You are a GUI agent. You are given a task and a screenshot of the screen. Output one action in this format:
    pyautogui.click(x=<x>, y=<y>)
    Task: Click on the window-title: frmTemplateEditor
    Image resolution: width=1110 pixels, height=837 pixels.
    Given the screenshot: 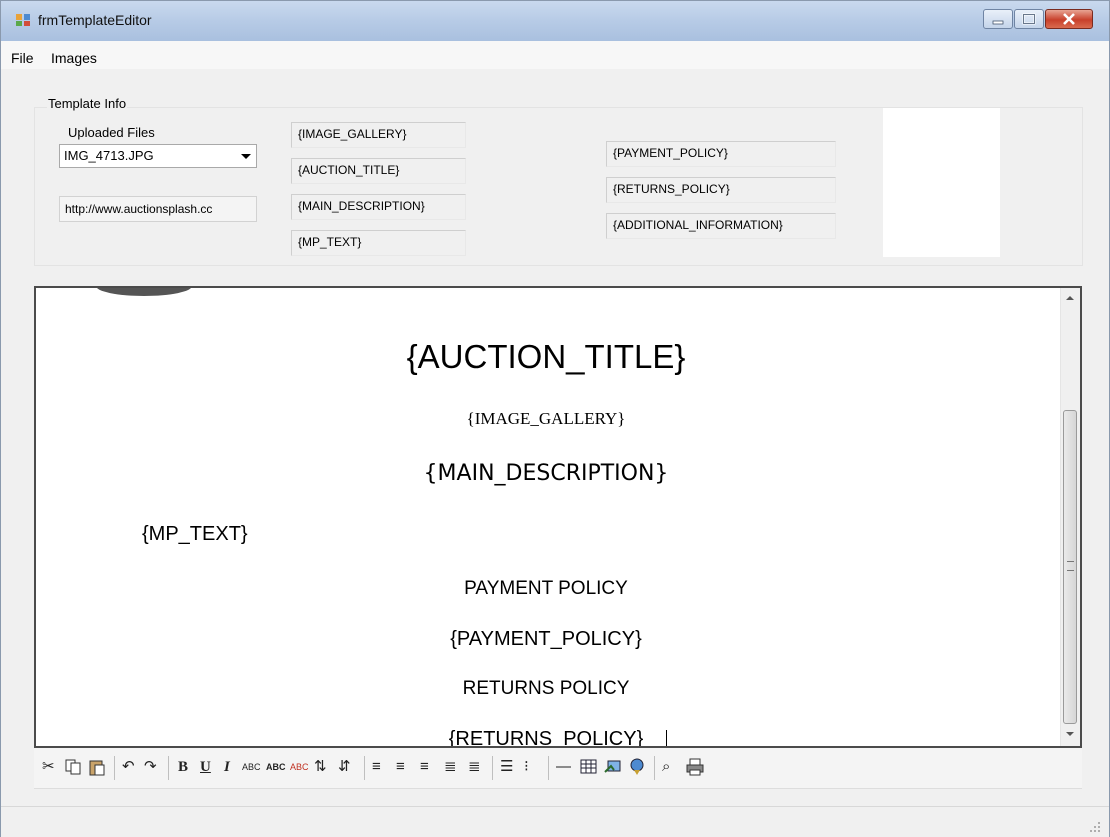 What is the action you would take?
    pyautogui.click(x=95, y=20)
    